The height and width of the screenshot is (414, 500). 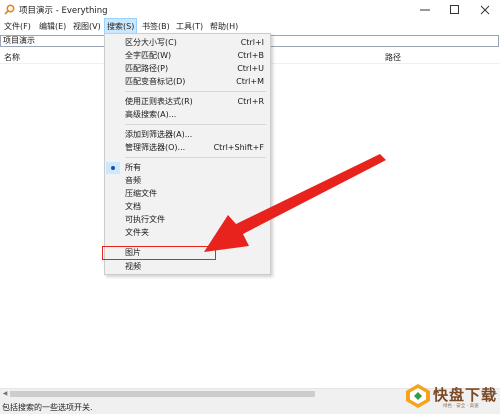 What do you see at coordinates (295, 203) in the screenshot?
I see `annotation-arrow-icon` at bounding box center [295, 203].